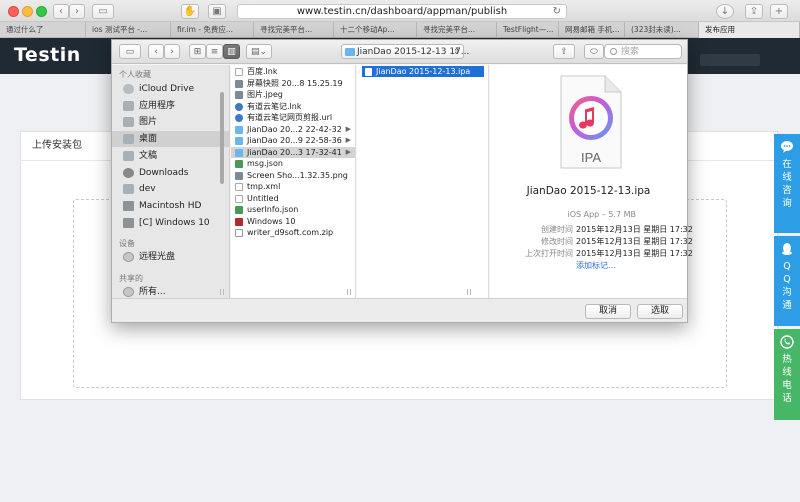 The height and width of the screenshot is (502, 800). What do you see at coordinates (293, 107) in the screenshot?
I see `file-row: 有道云笔记.lnk` at bounding box center [293, 107].